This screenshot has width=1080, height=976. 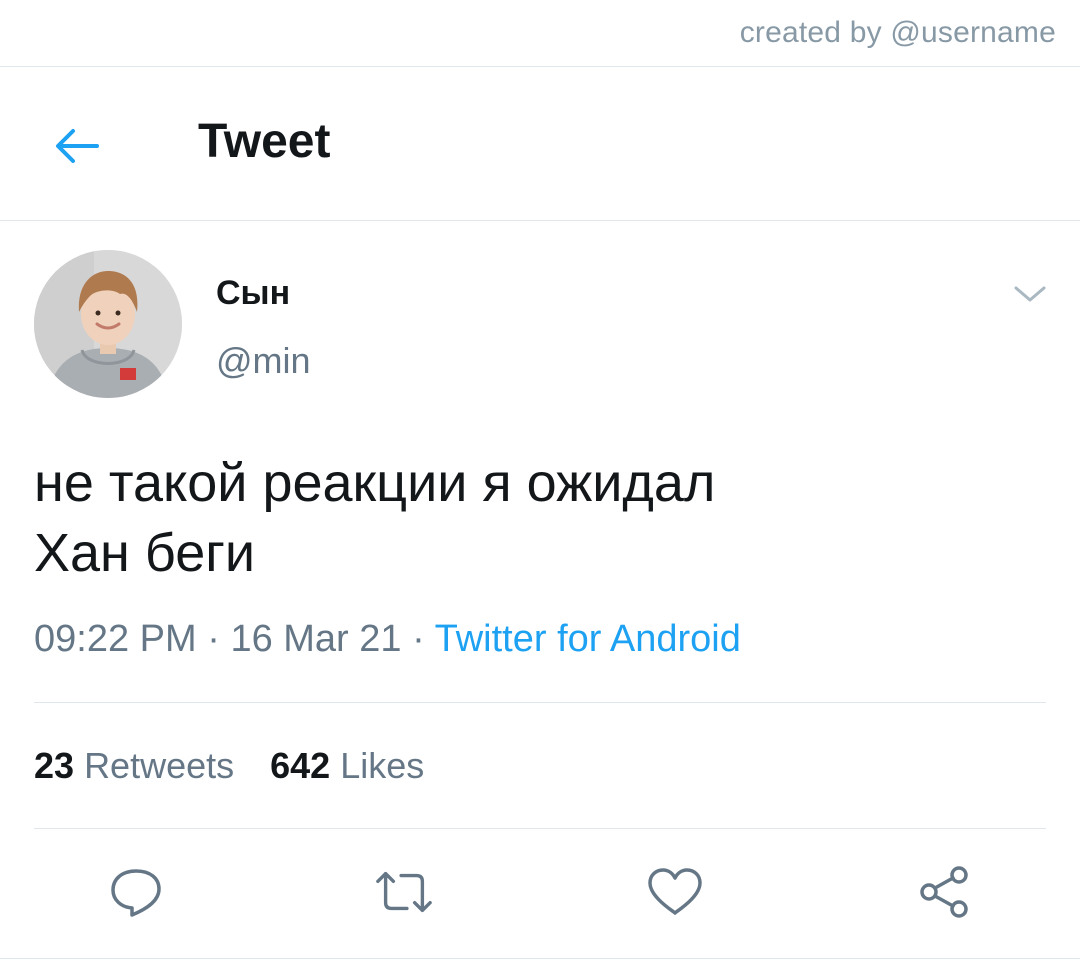 I want to click on top-divider, so click(x=540, y=66).